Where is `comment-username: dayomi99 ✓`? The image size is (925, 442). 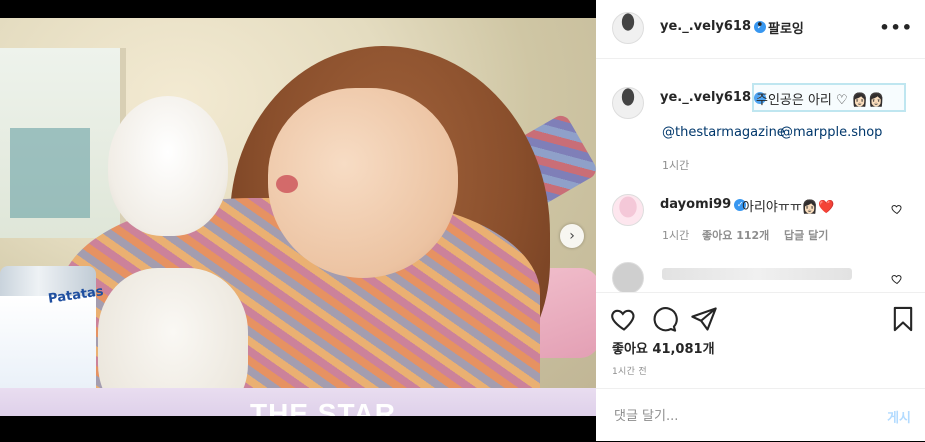 comment-username: dayomi99 ✓ is located at coordinates (703, 204).